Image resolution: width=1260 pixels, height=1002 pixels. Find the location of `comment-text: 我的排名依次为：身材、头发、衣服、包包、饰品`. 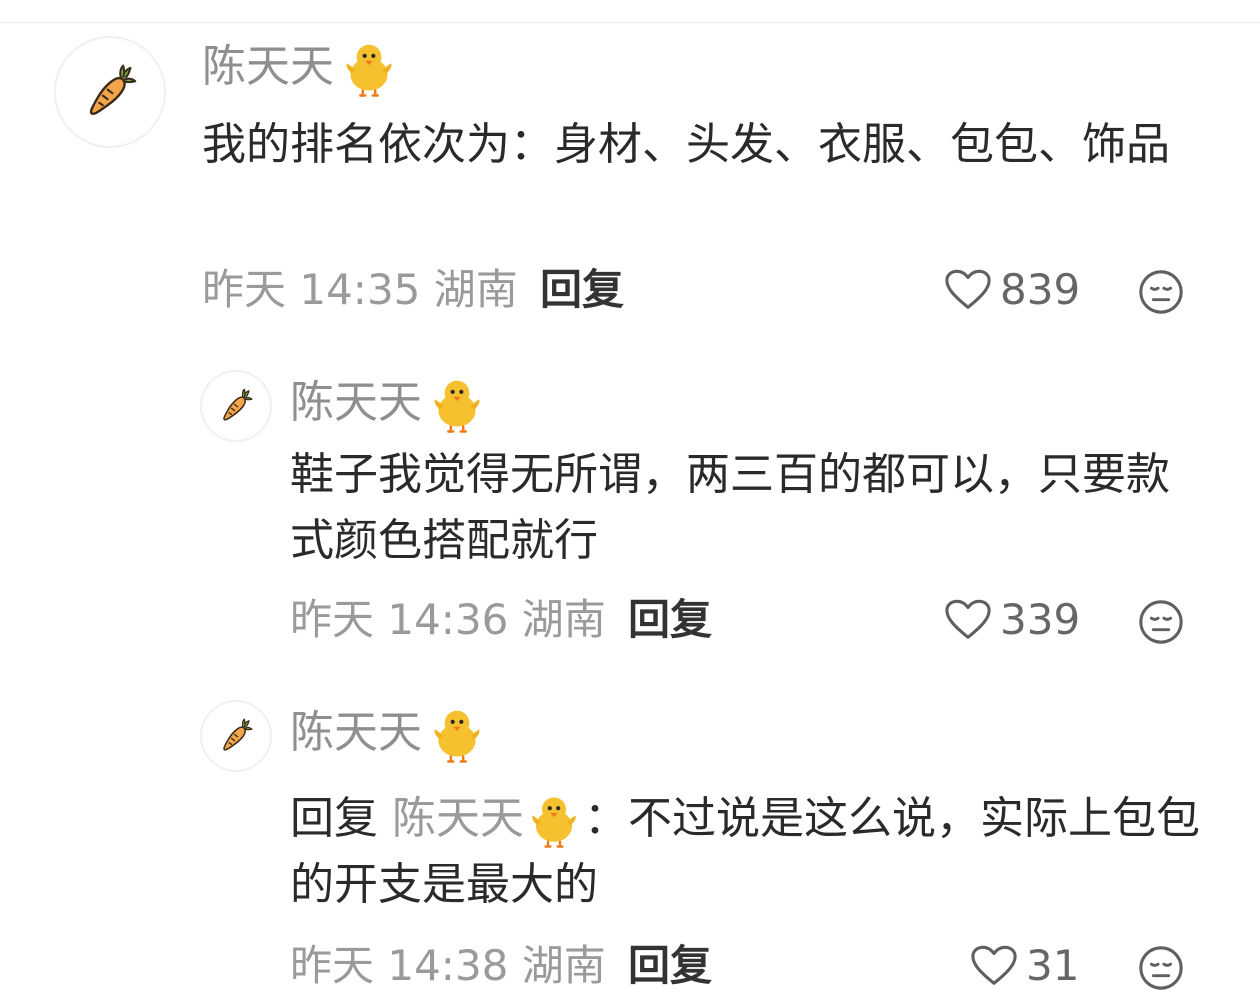

comment-text: 我的排名依次为：身材、头发、衣服、包包、饰品 is located at coordinates (686, 144).